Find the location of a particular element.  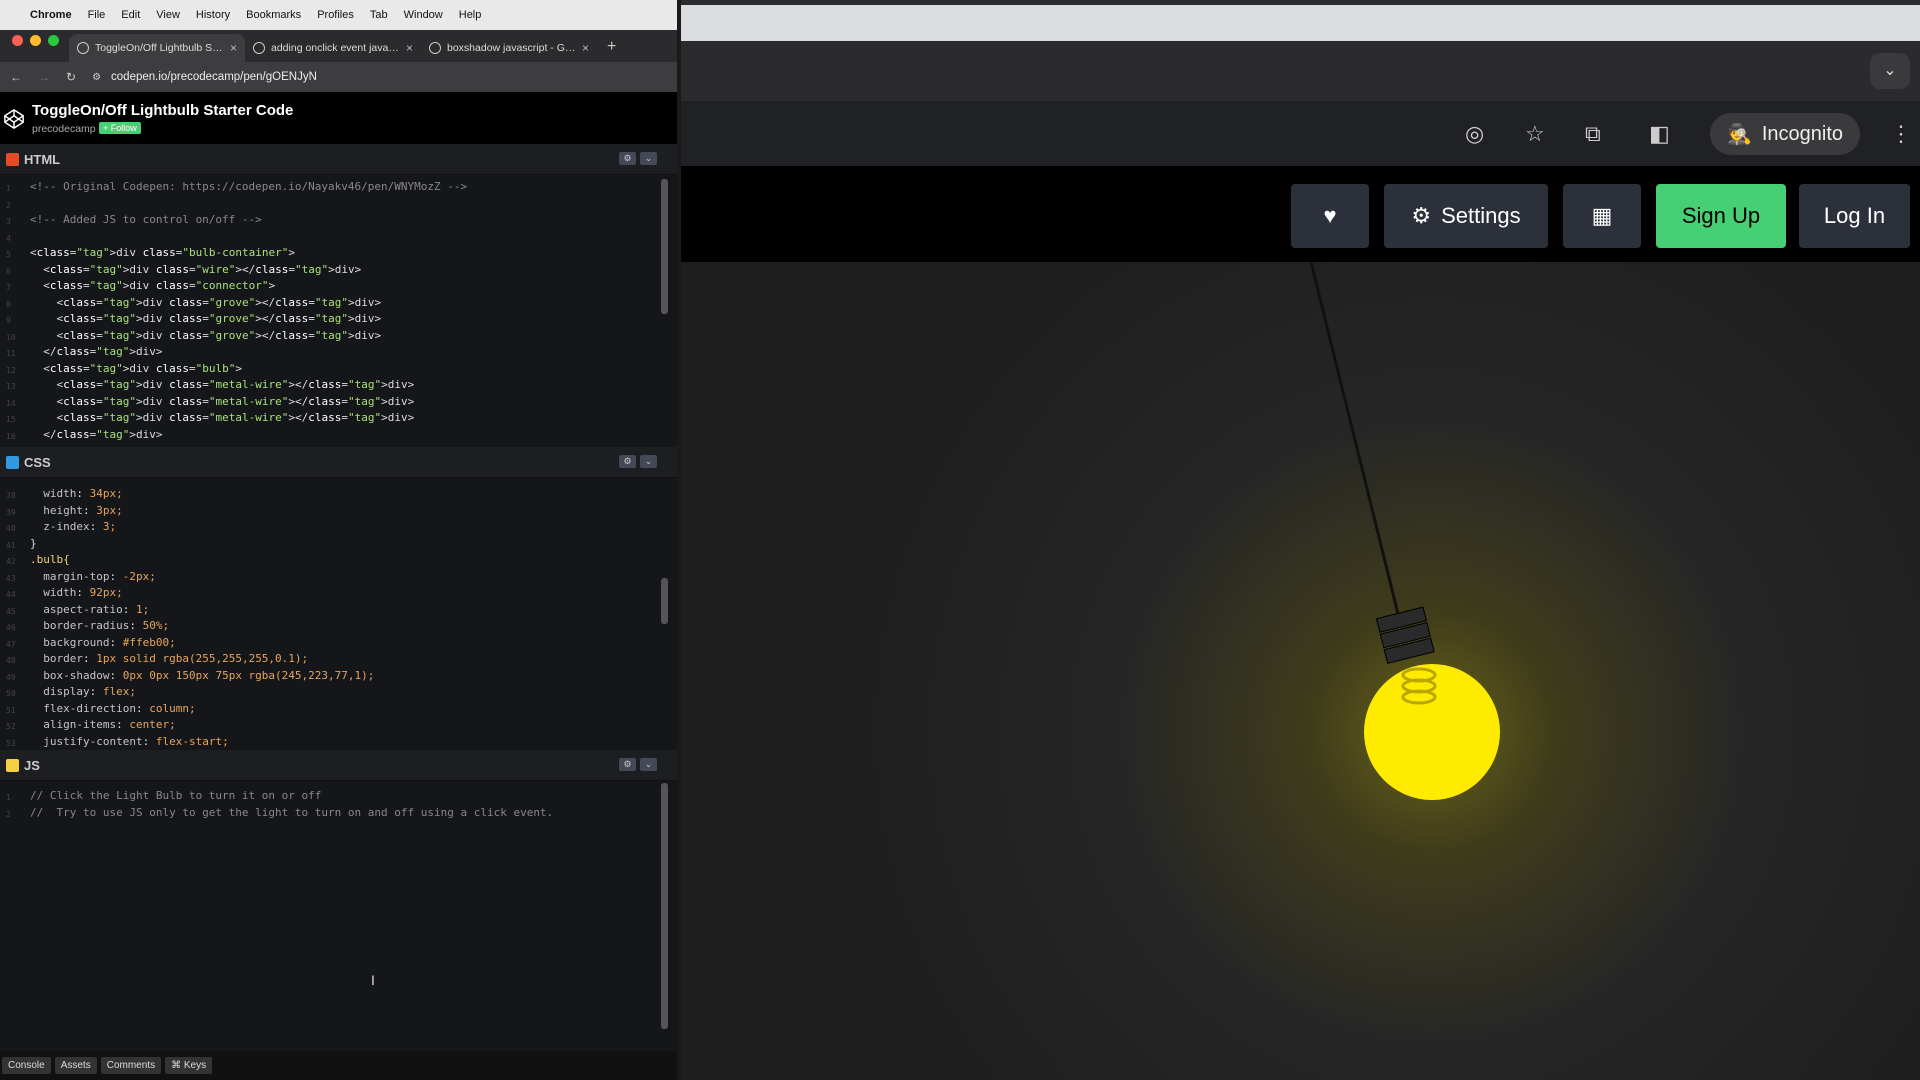

right-toolbar: ◎ ☆ ⧉ ◧ 🕵 Incognito ⋮ is located at coordinates (1300, 133).